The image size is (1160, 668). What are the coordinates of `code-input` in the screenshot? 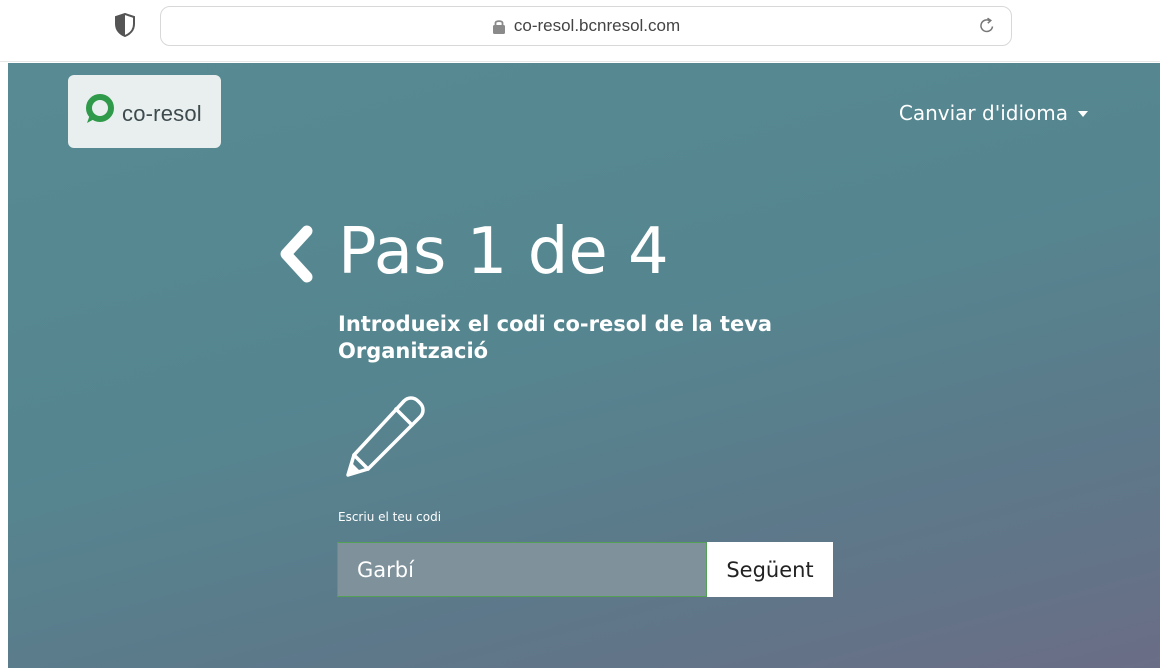 It's located at (522, 569).